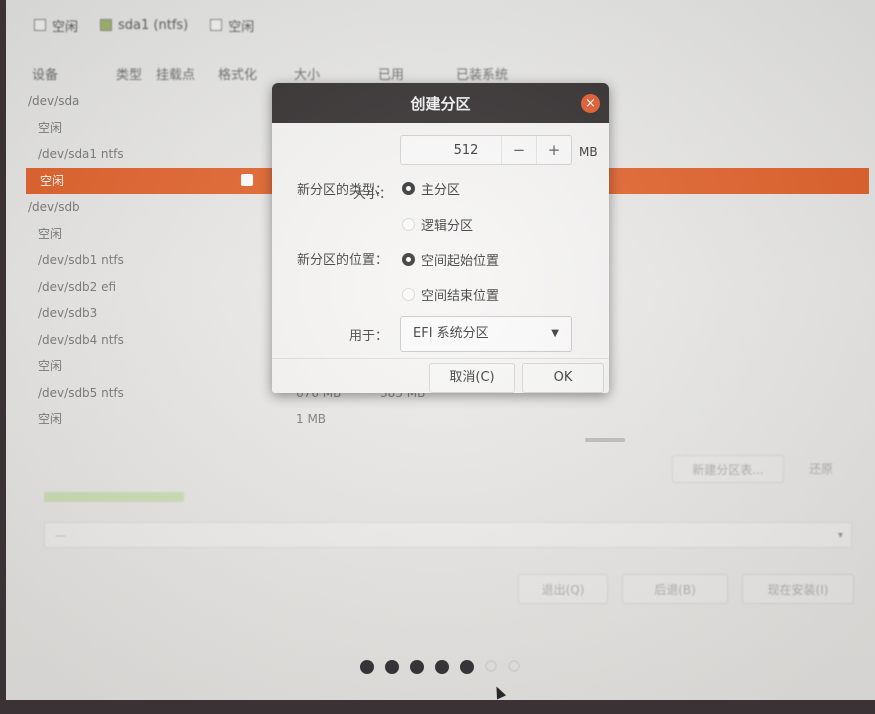  I want to click on dialog-titlebar: 创建分区 ×, so click(440, 103).